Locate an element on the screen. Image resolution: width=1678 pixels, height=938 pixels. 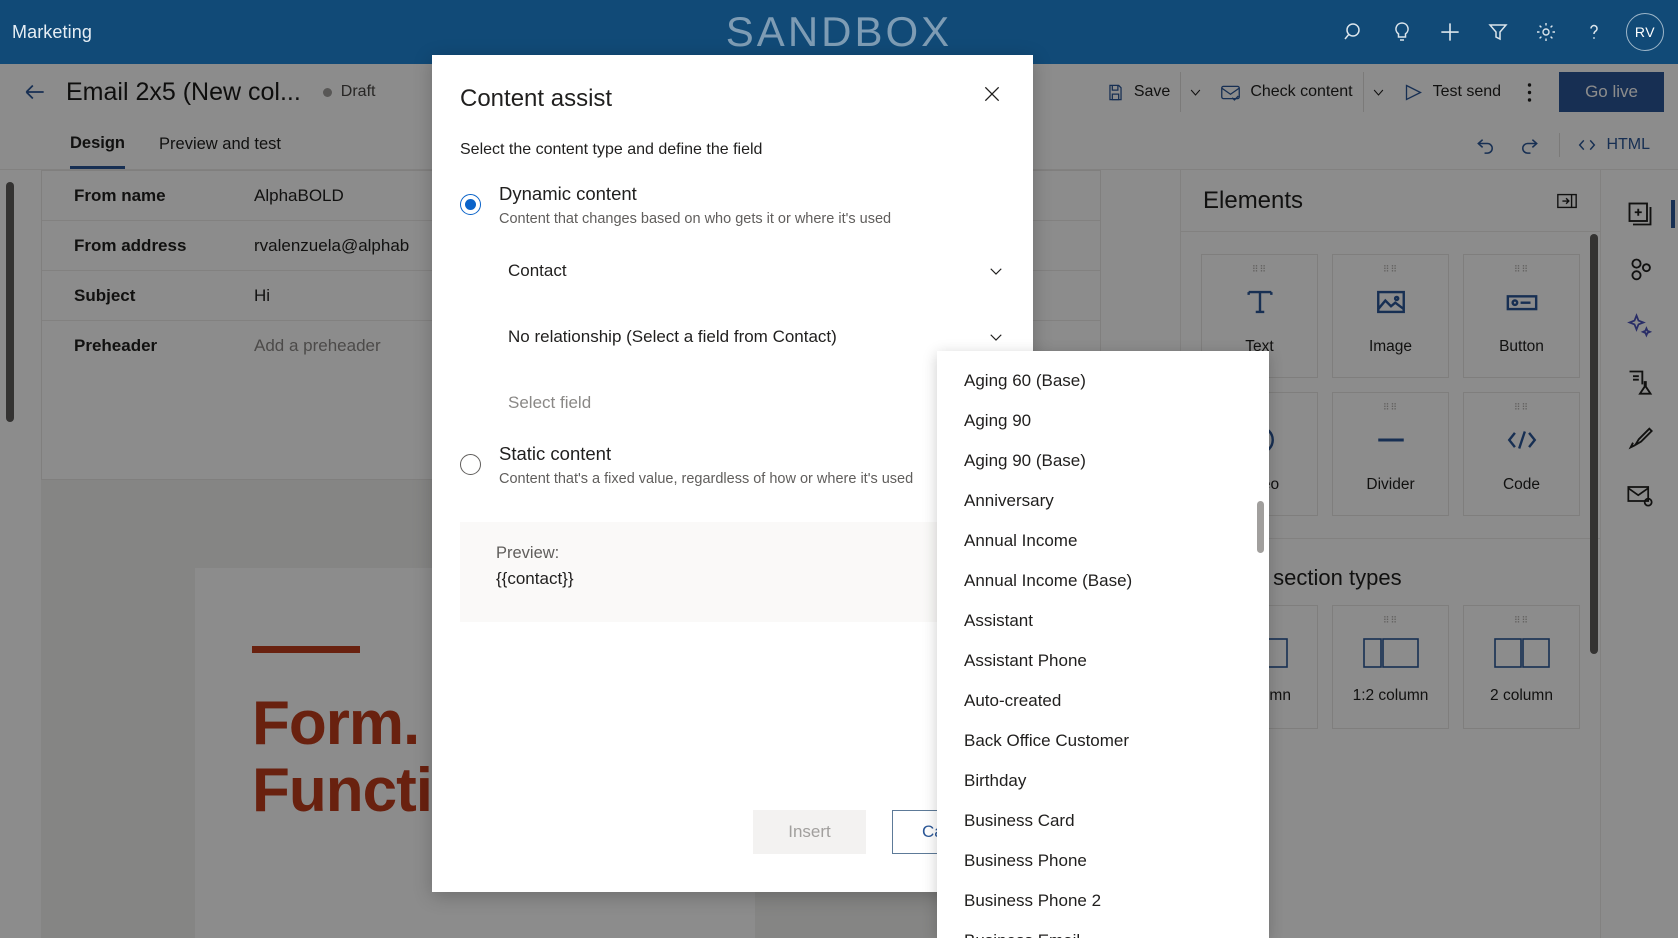
field-list-scrollbar is located at coordinates (1260, 527).